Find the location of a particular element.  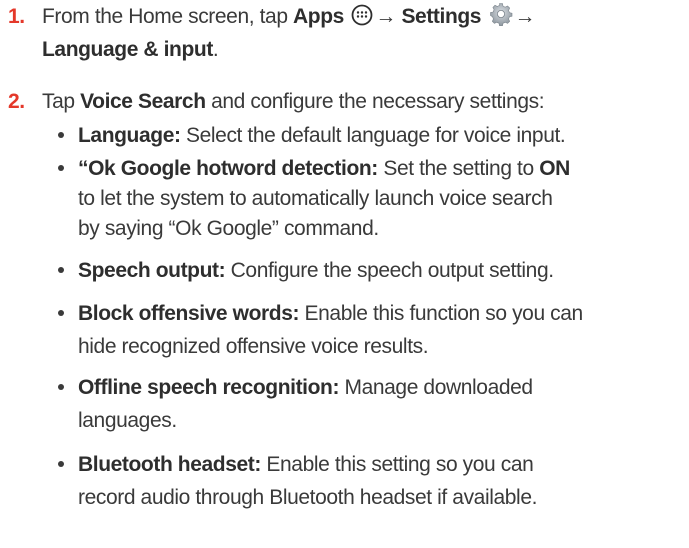

bullet-term: Speech output: is located at coordinates (152, 270).